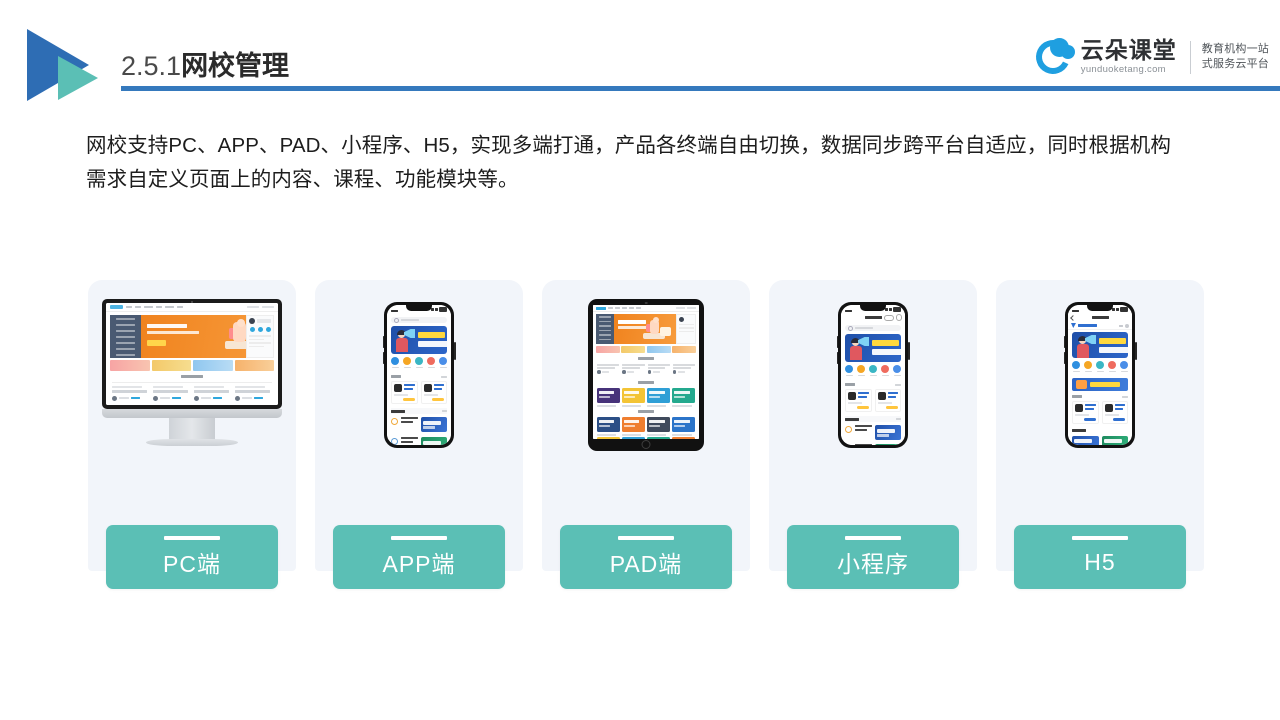 The height and width of the screenshot is (720, 1280). What do you see at coordinates (192, 376) in the screenshot?
I see `pc-section-title` at bounding box center [192, 376].